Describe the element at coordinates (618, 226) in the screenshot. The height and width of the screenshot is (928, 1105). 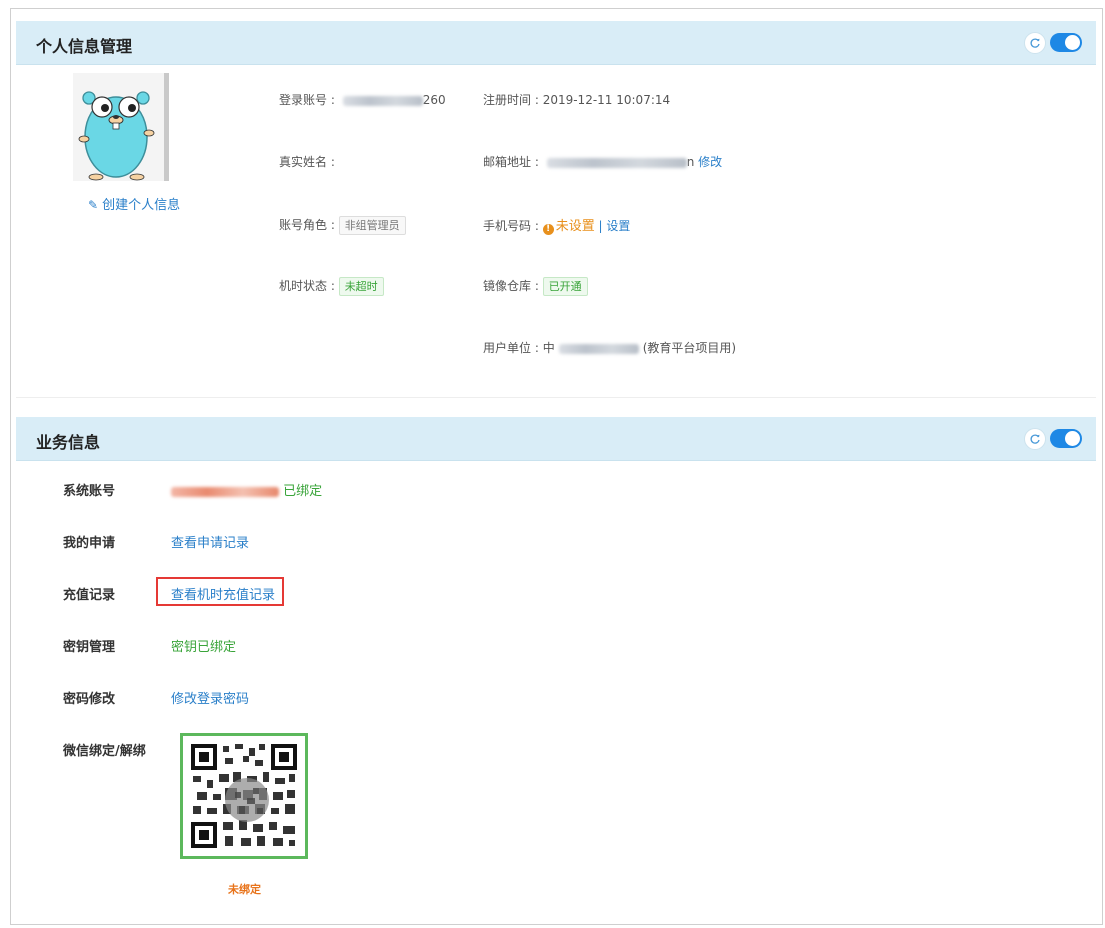
I see `phone-set-link: 设置` at that location.